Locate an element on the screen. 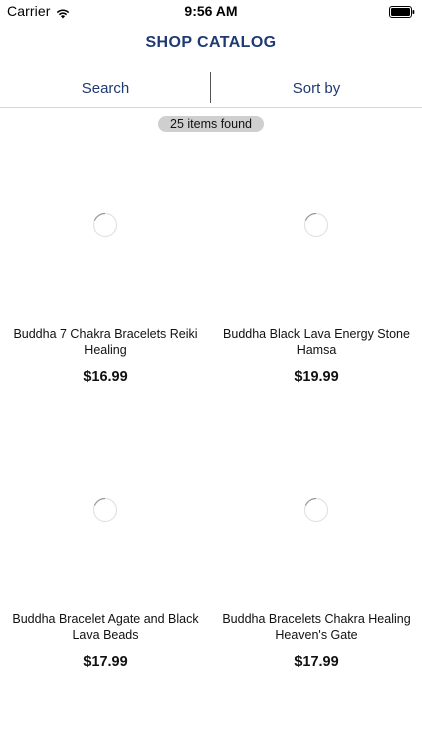  search-button: Search is located at coordinates (105, 88).